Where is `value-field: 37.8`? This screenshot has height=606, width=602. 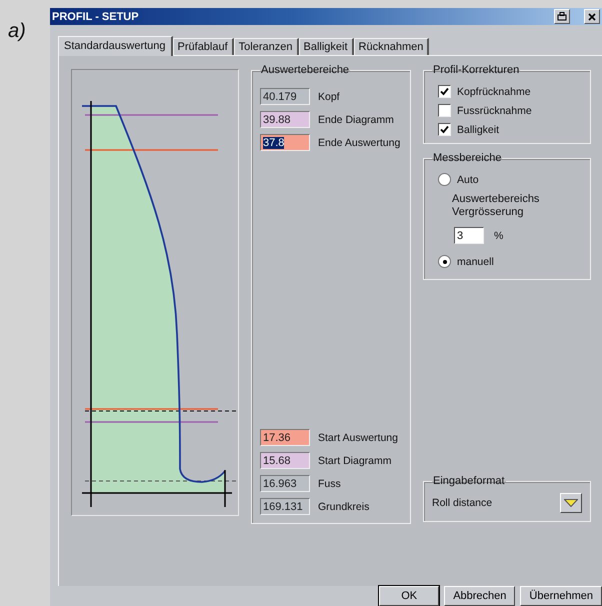 value-field: 37.8 is located at coordinates (285, 142).